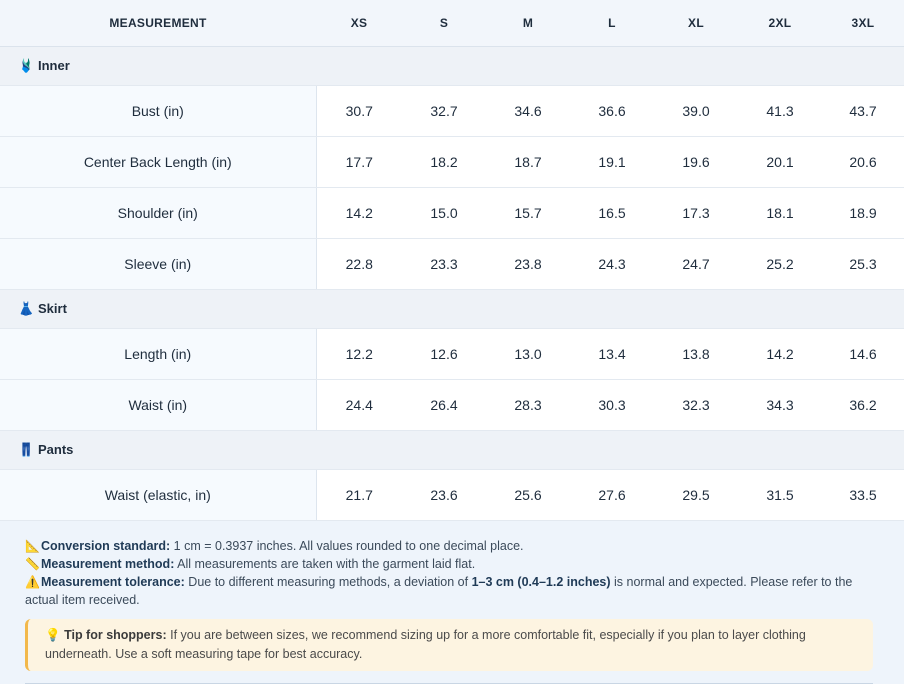  Describe the element at coordinates (444, 162) in the screenshot. I see `measurement-value: 18.2` at that location.